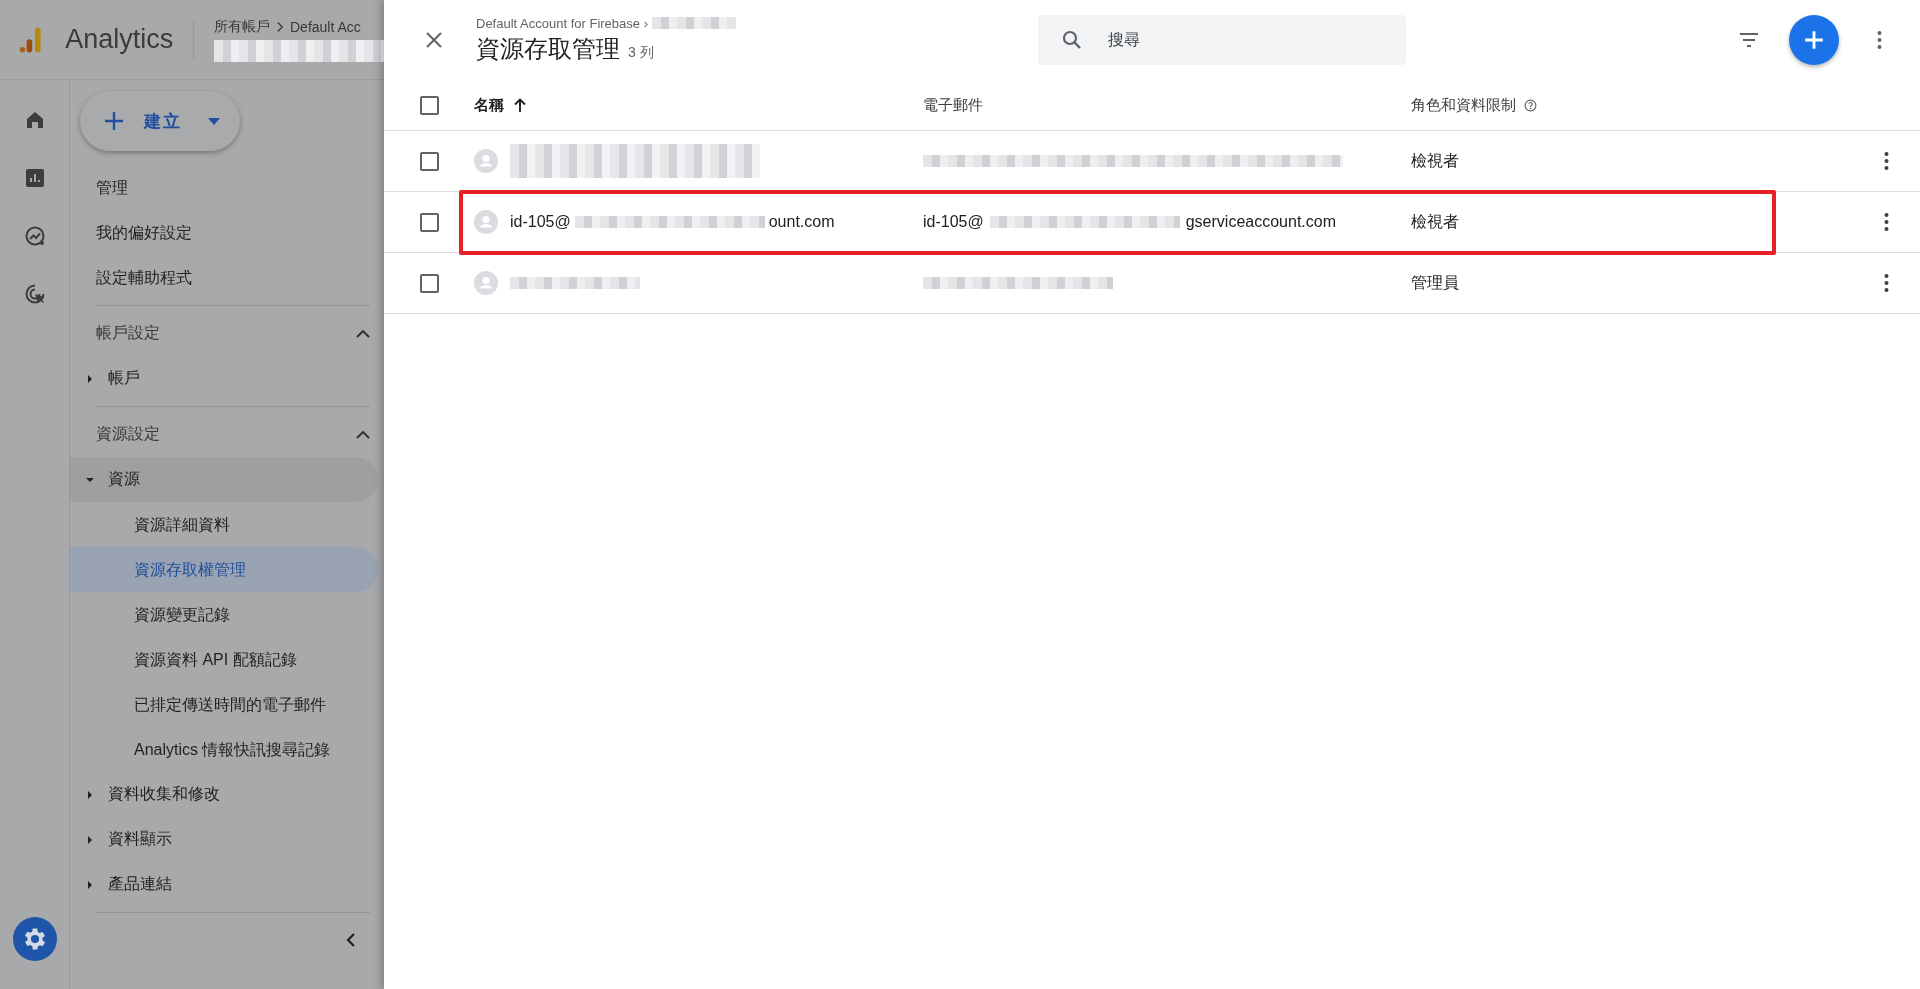 The image size is (1920, 989). I want to click on product-name: Analytics, so click(119, 39).